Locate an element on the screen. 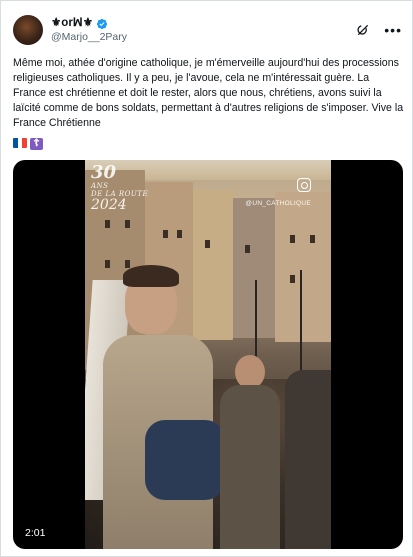  france-flag-icon is located at coordinates (20, 143).